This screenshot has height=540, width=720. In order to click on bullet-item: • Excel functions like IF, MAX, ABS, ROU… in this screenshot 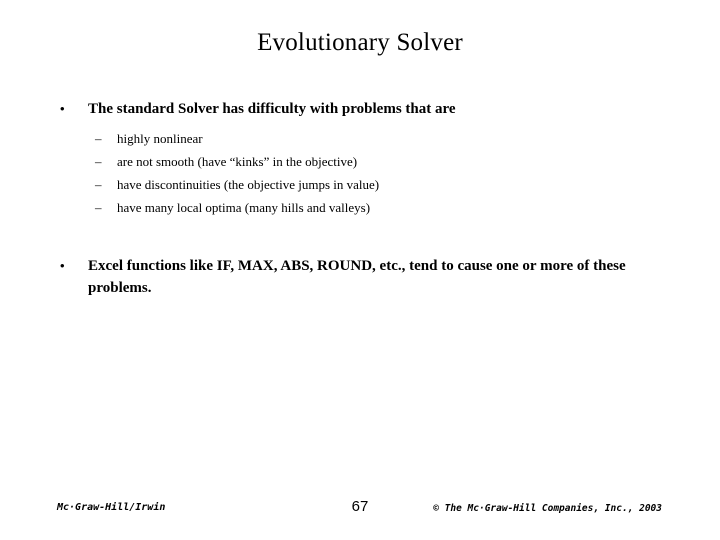, I will do `click(360, 277)`.